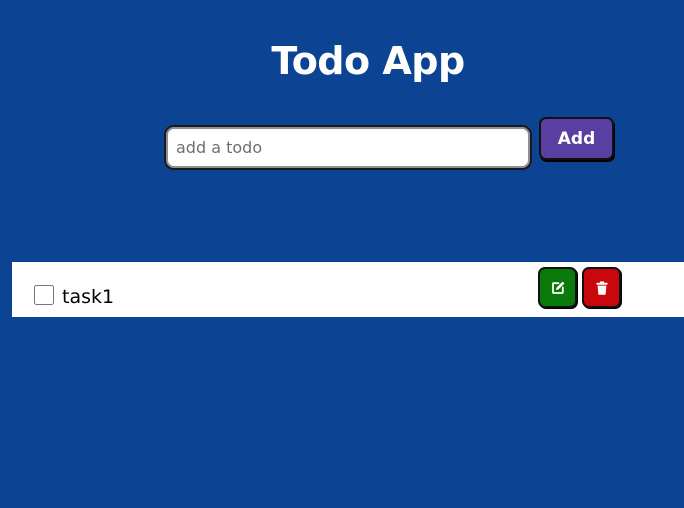  I want to click on trash-icon, so click(602, 287).